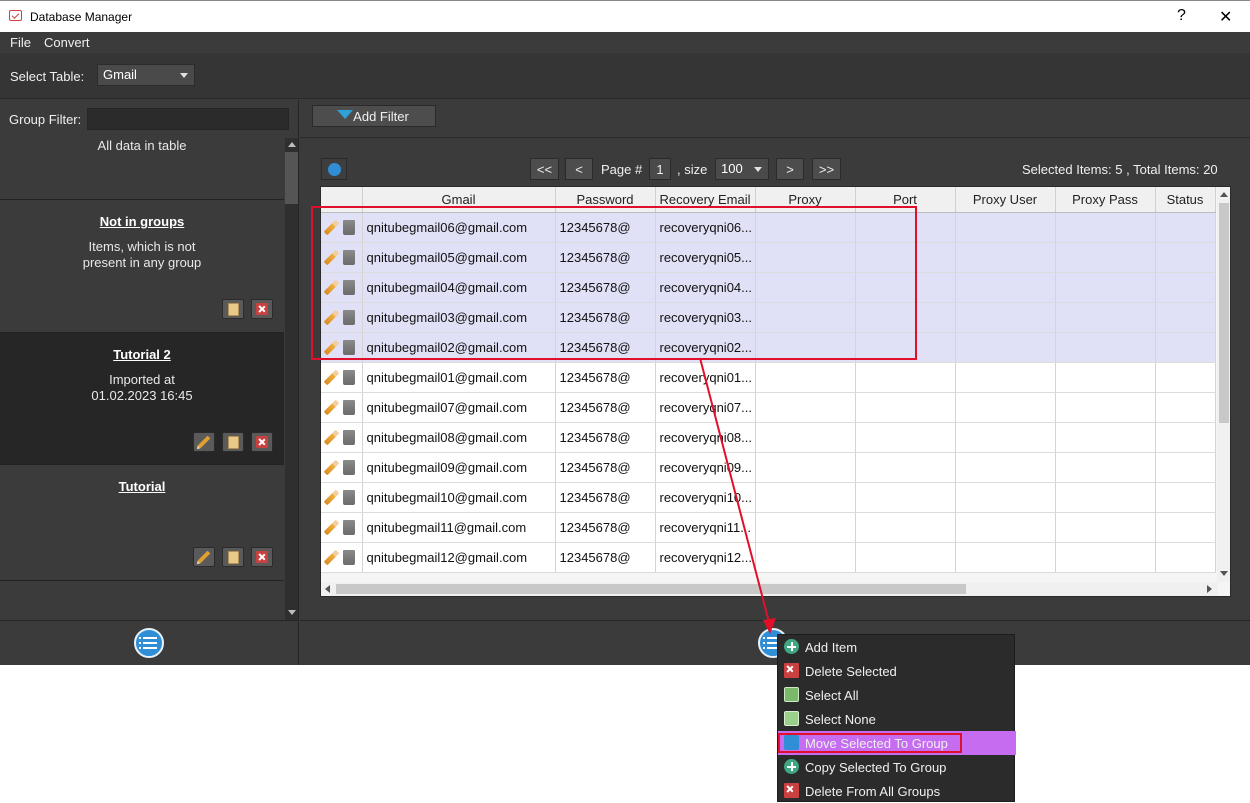 This screenshot has height=803, width=1250. I want to click on menu-item-select-none: Select None, so click(897, 719).